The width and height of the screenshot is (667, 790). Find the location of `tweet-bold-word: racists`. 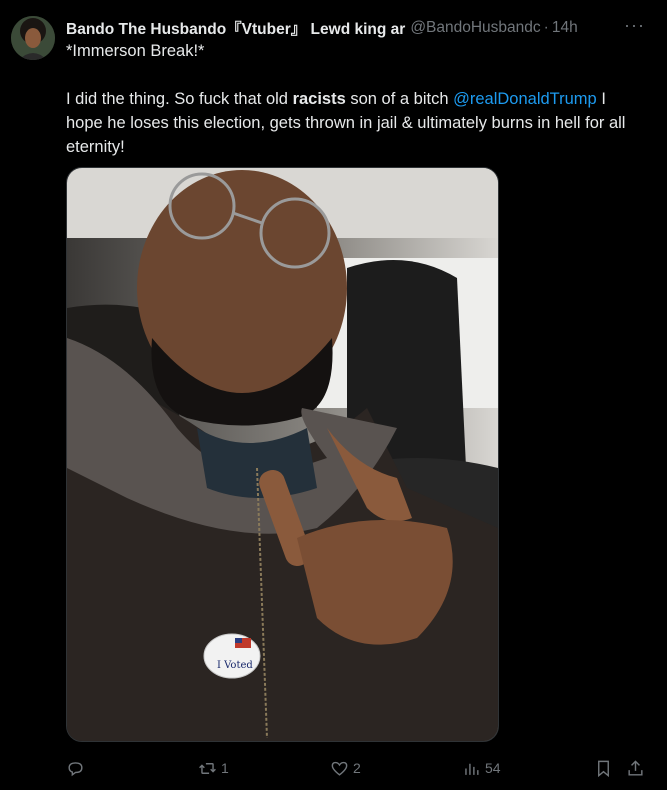

tweet-bold-word: racists is located at coordinates (319, 99).